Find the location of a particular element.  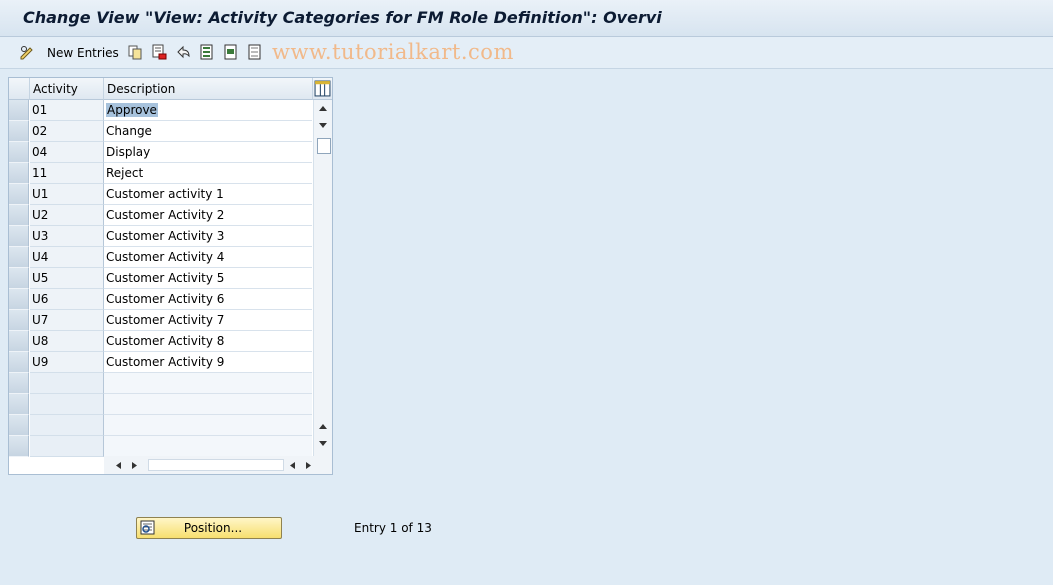

description-cell: Customer Activity 9 is located at coordinates (208, 362).